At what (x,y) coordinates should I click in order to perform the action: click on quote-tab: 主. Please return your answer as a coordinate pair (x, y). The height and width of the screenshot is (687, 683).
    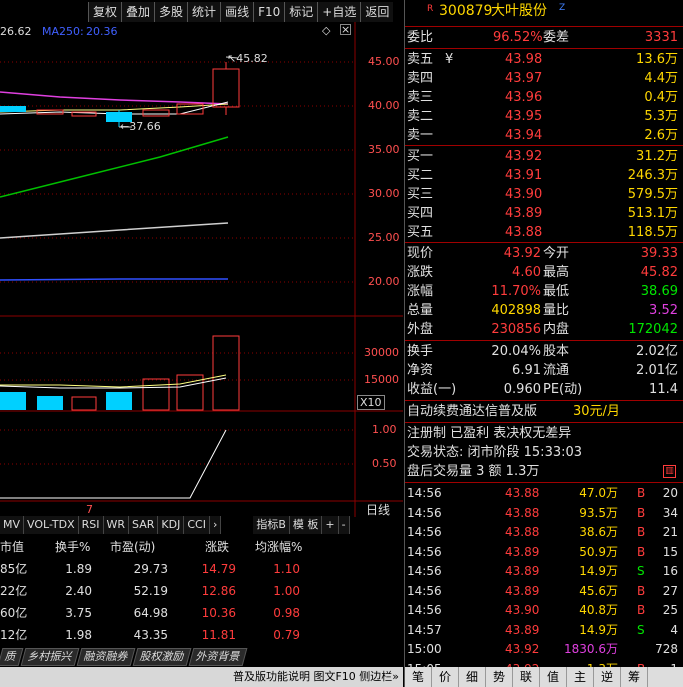
    Looking at the image, I should click on (580, 677).